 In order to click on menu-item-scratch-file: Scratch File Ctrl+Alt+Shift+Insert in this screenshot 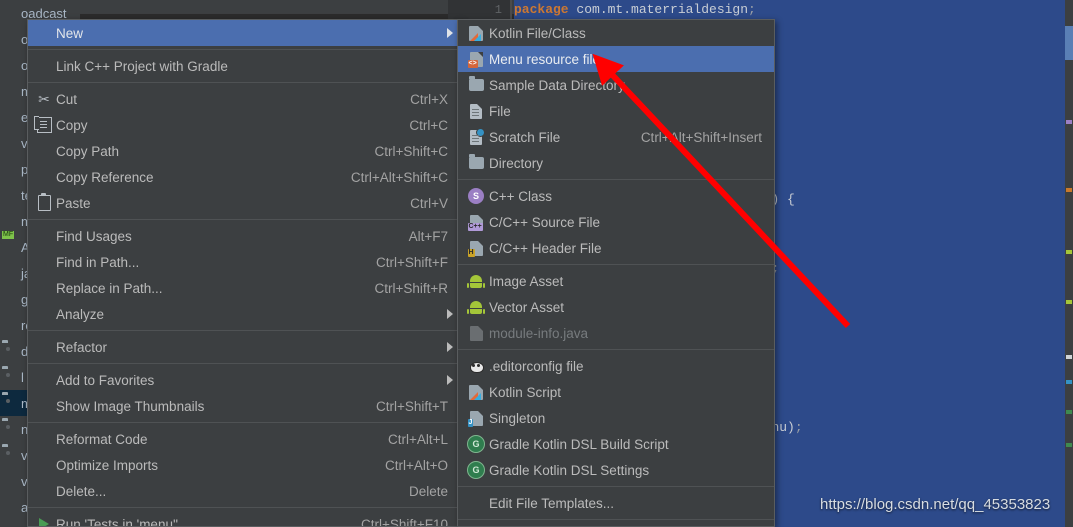, I will do `click(616, 137)`.